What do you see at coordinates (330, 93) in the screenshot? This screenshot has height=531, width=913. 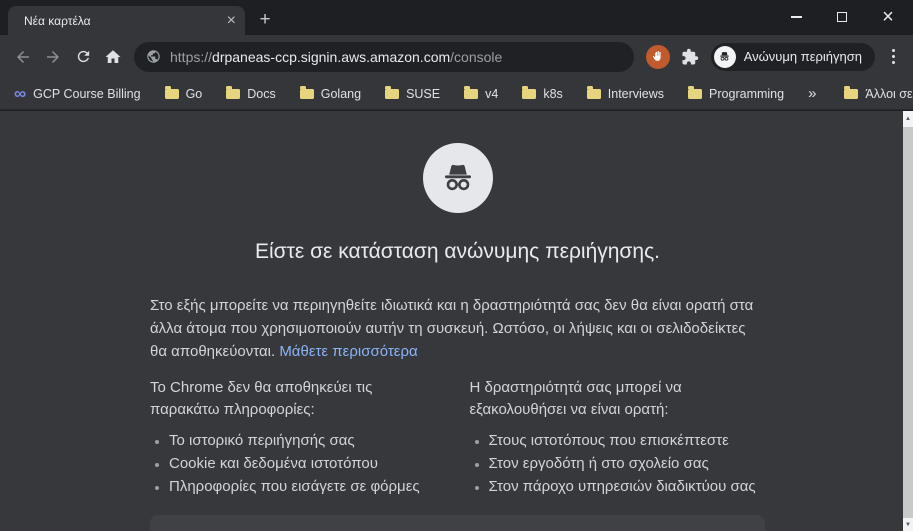 I see `bookmark-folder: Golang` at bounding box center [330, 93].